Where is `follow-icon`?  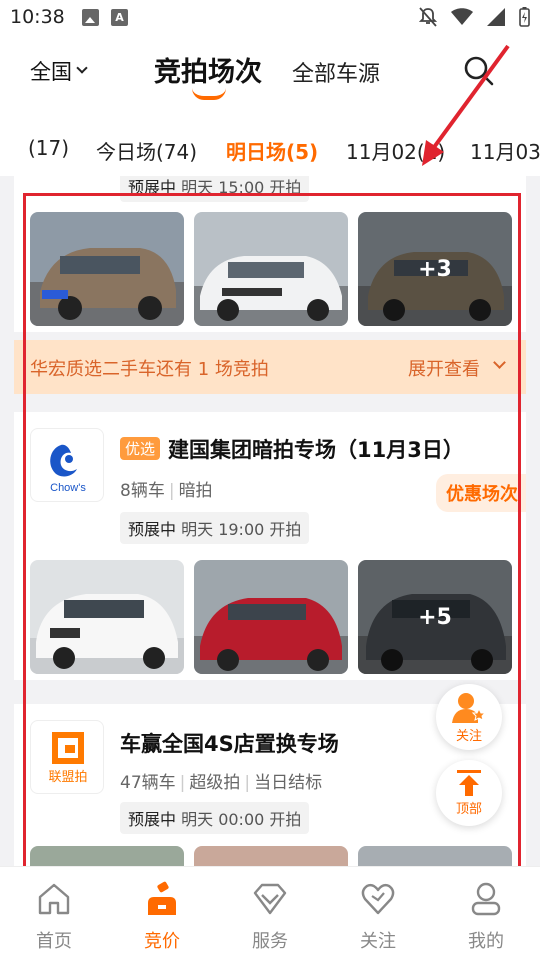 follow-icon is located at coordinates (469, 707).